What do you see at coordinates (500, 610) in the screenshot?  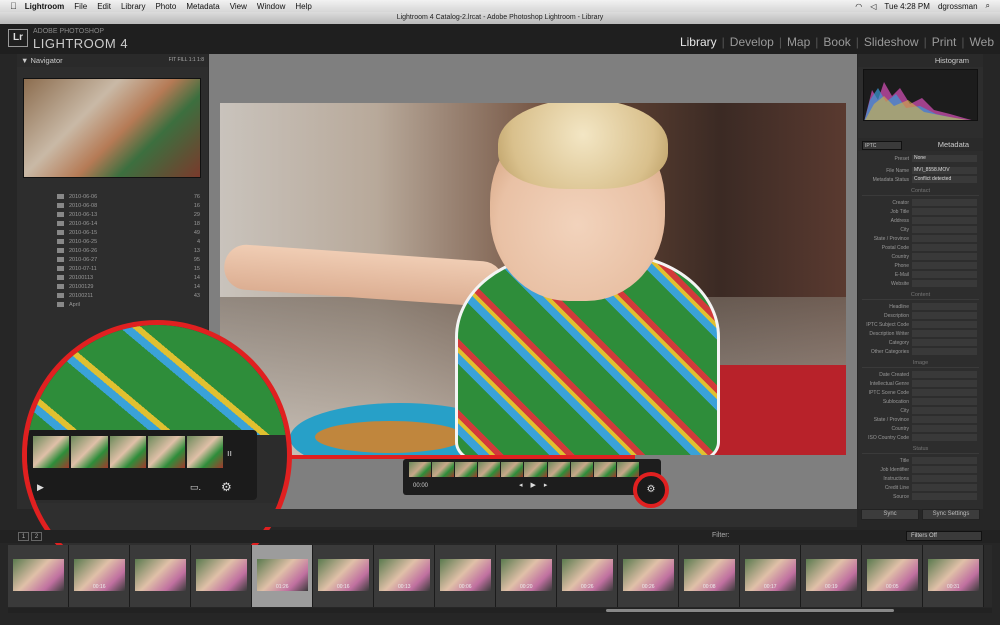 I see `filmstrip-scrollbar` at bounding box center [500, 610].